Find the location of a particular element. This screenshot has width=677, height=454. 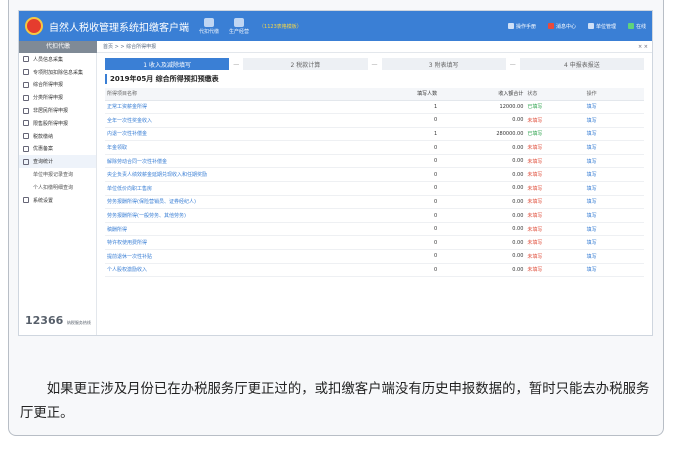

income-item-name: 劳务报酬所得(一般劳务、其他劳务) is located at coordinates (245, 215).